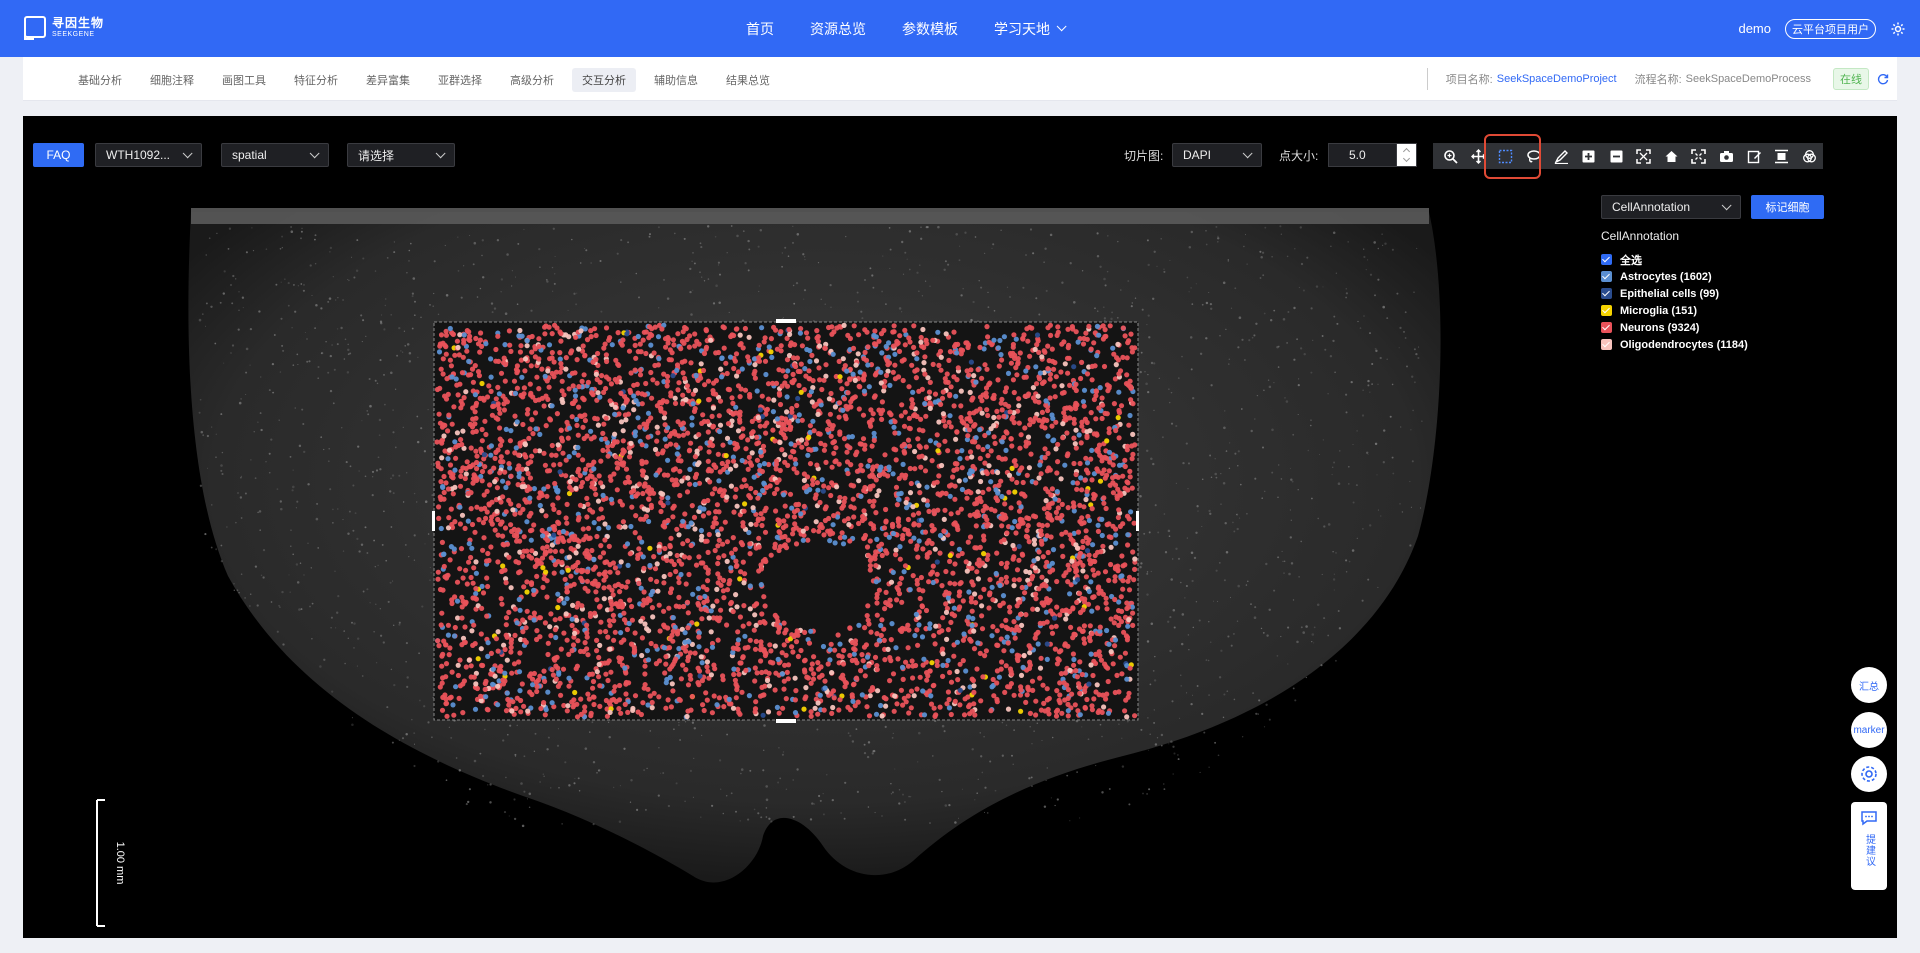 The height and width of the screenshot is (953, 1920). I want to click on tab-4: 差异富集, so click(388, 80).